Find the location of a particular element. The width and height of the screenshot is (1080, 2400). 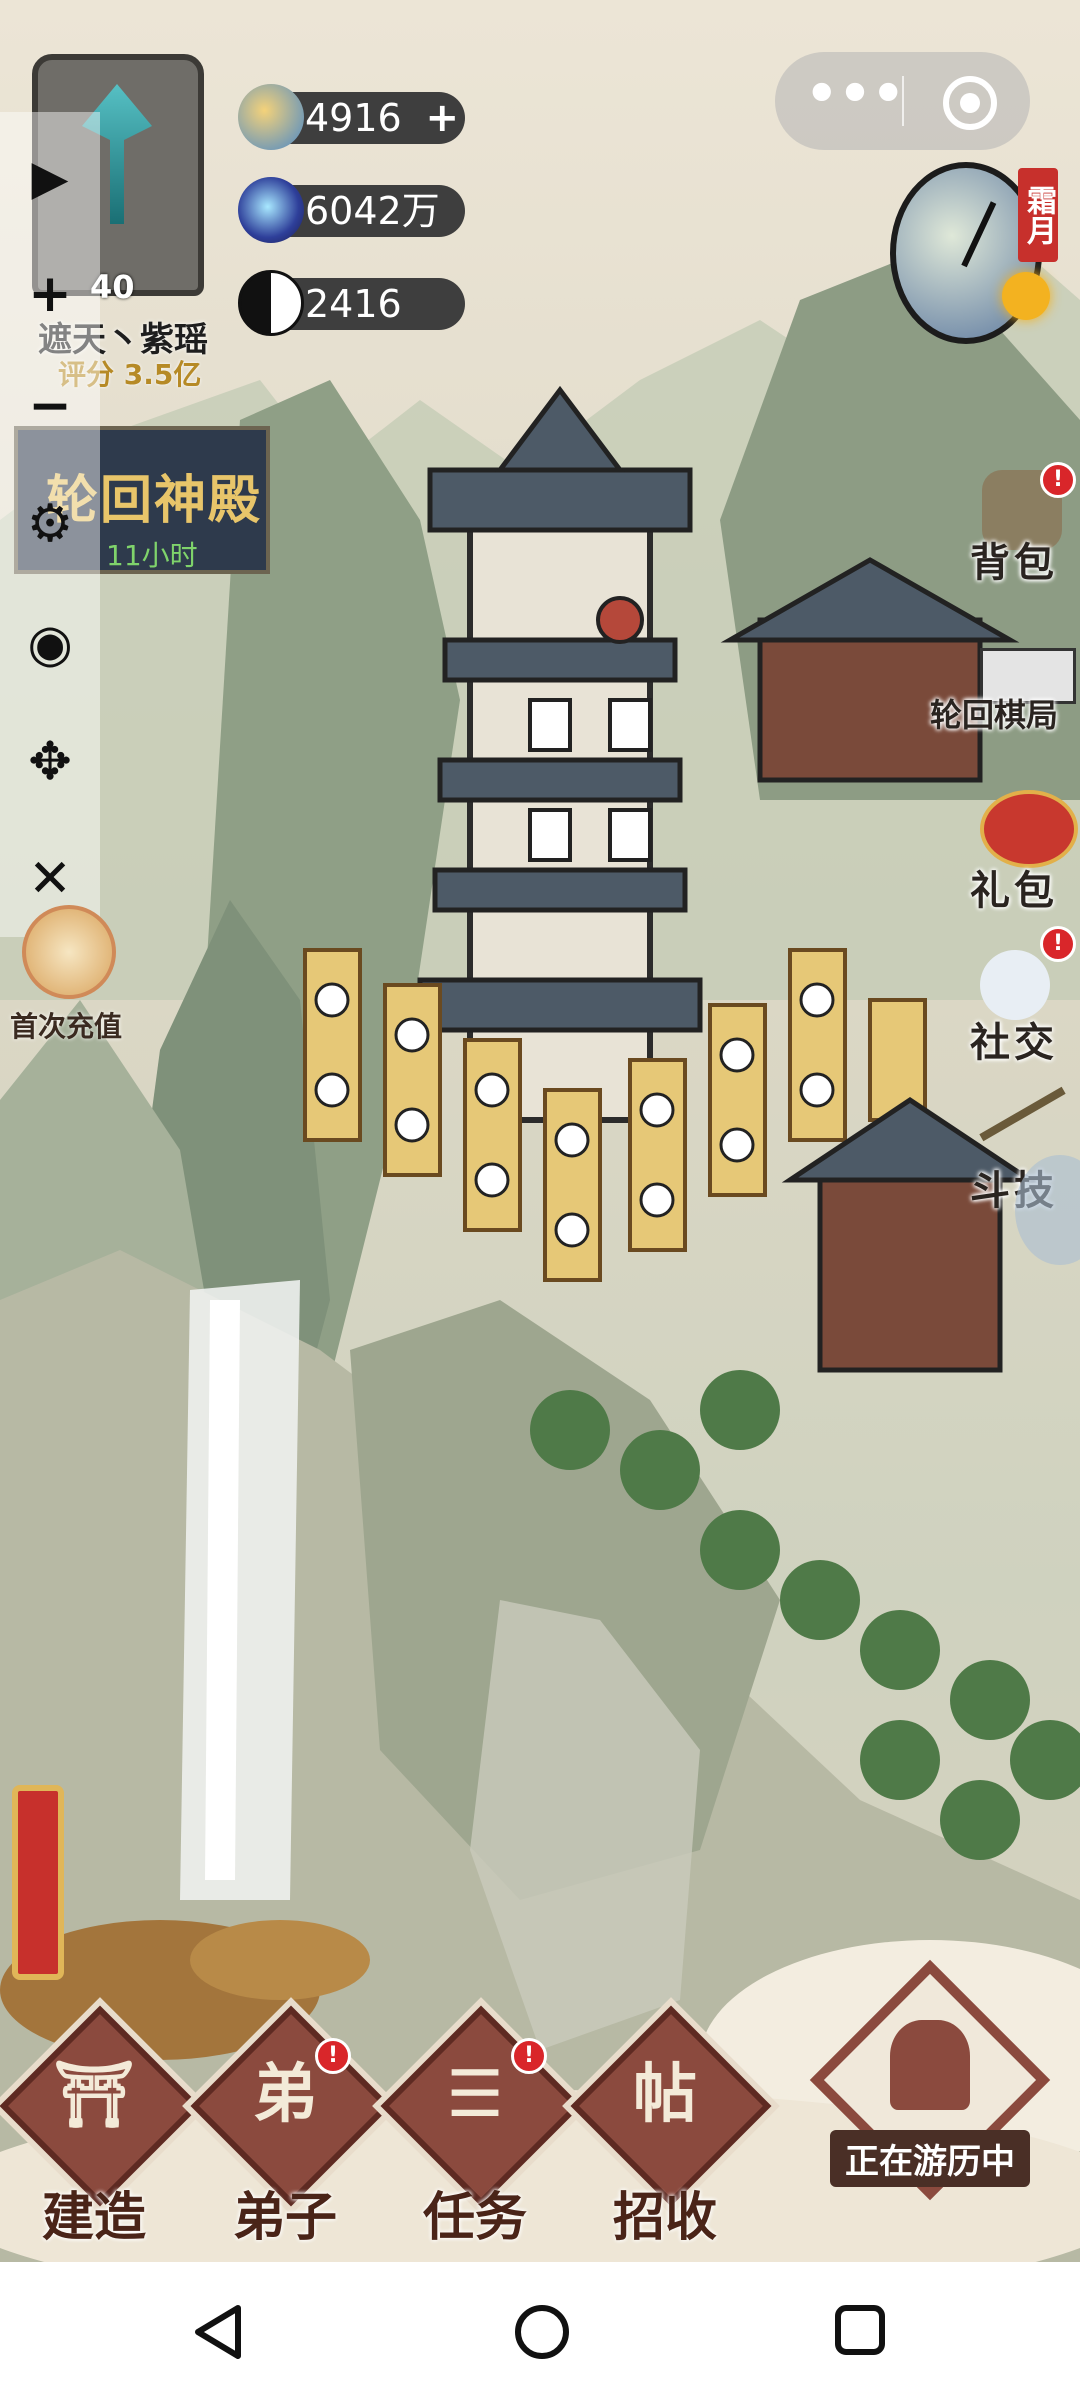

event-banner-timer: 11小时 is located at coordinates (152, 555).